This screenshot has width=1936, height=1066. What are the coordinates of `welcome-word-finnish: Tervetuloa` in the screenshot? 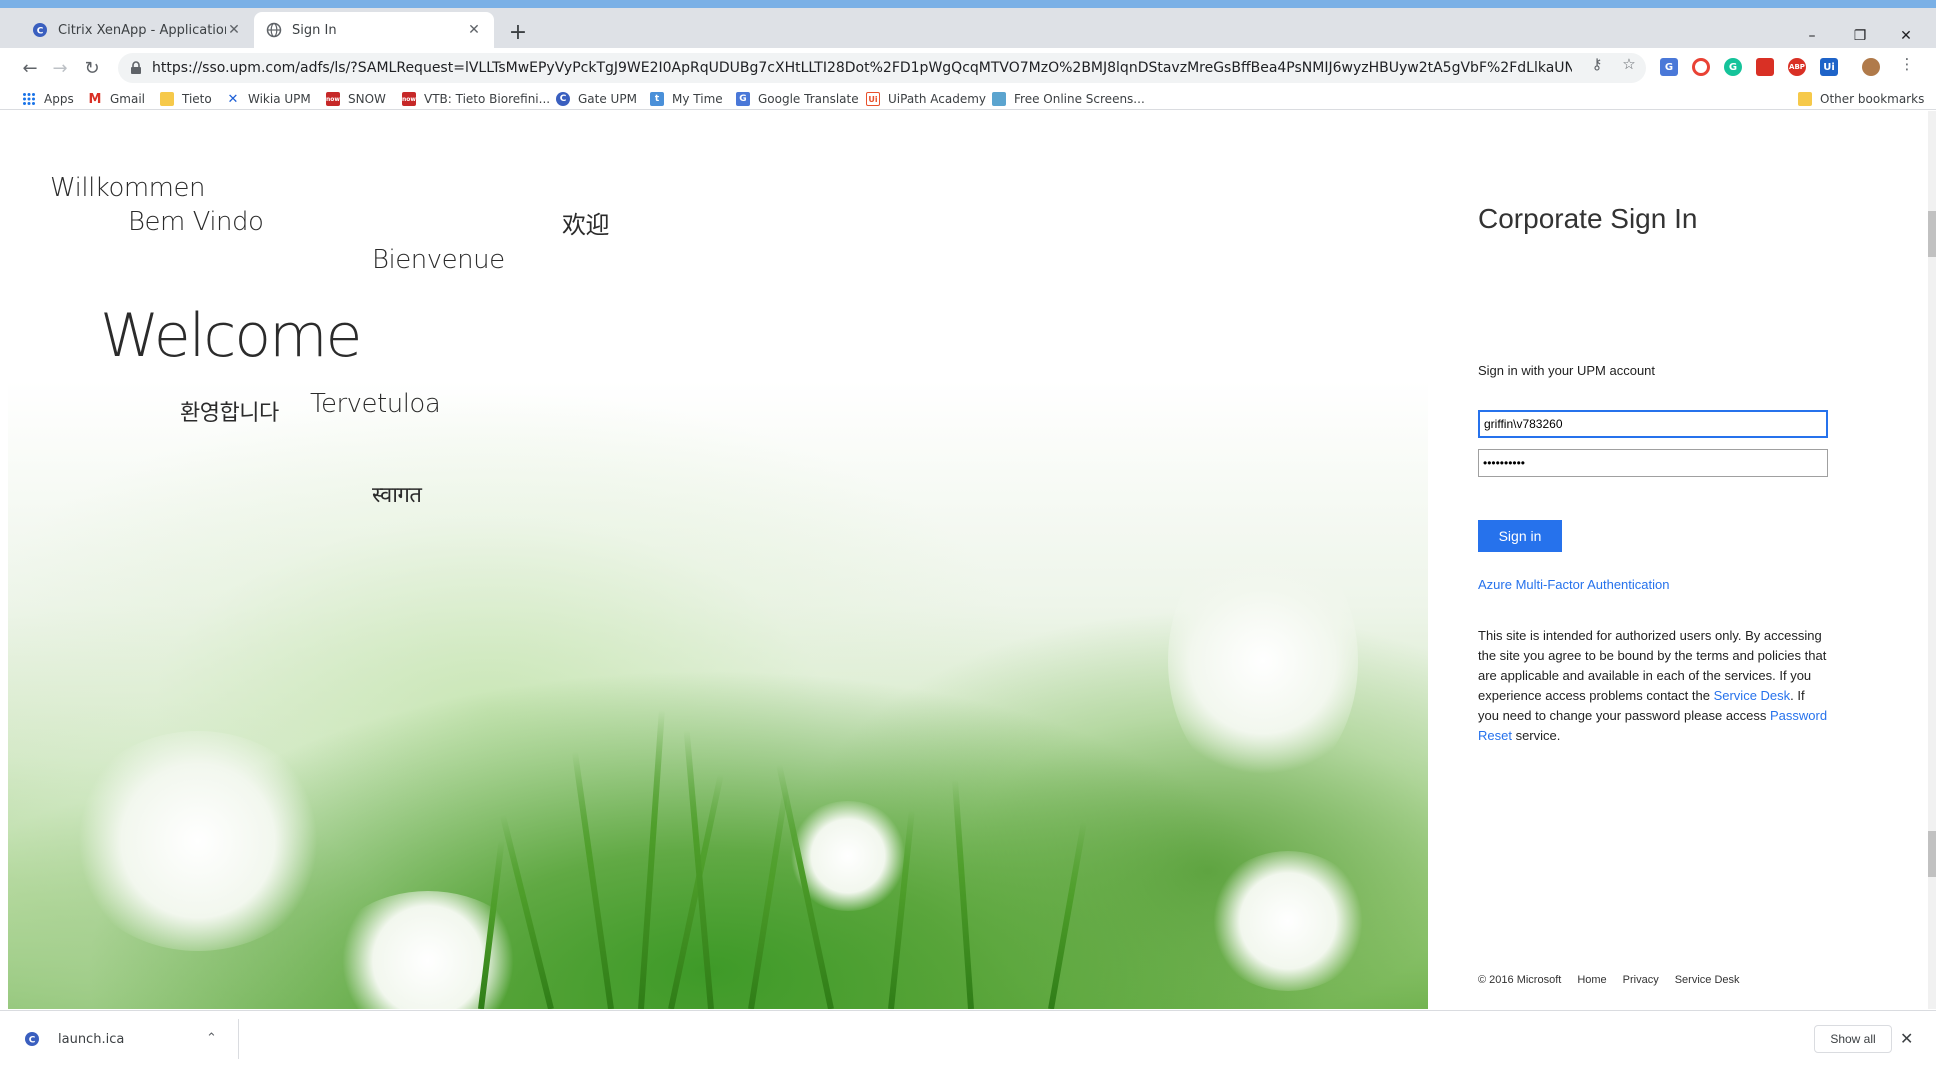 It's located at (375, 404).